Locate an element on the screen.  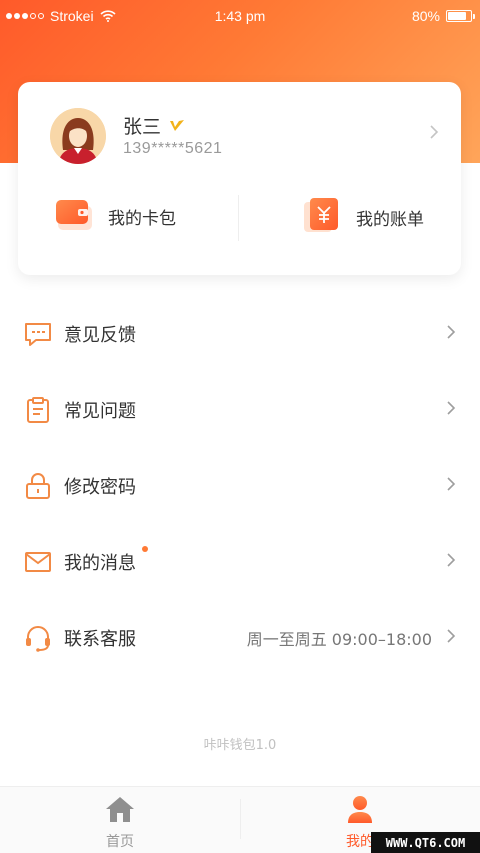
status-right: 80% is located at coordinates (443, 16).